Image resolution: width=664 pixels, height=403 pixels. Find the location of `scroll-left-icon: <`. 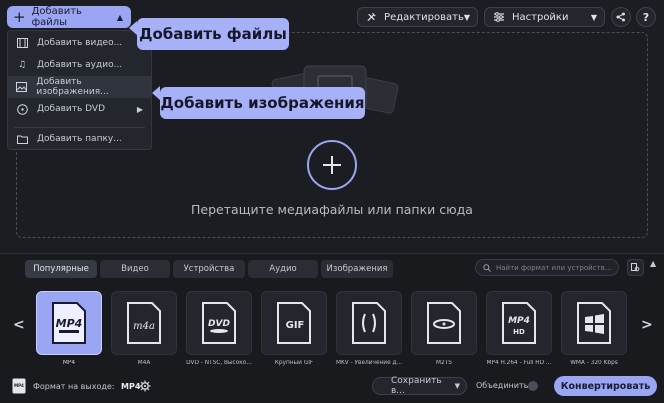

scroll-left-icon: < is located at coordinates (19, 325).